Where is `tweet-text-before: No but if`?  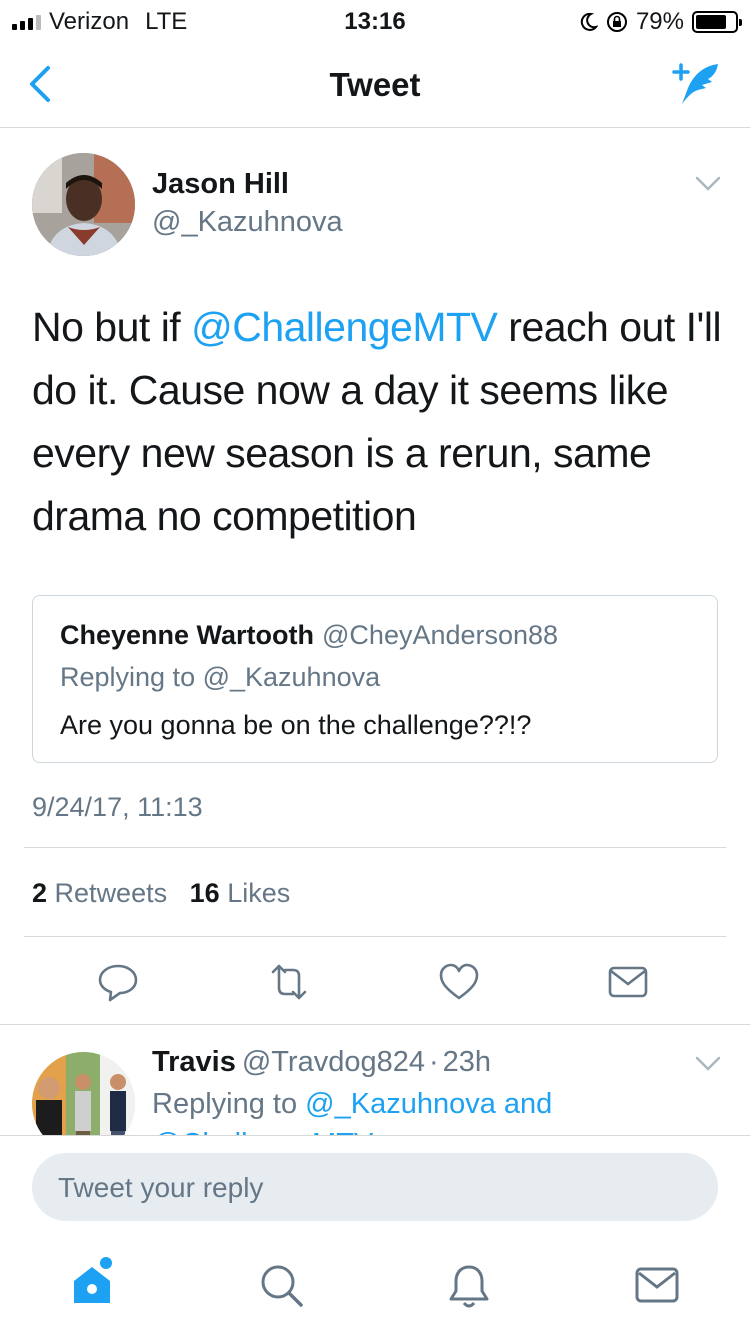 tweet-text-before: No but if is located at coordinates (112, 327).